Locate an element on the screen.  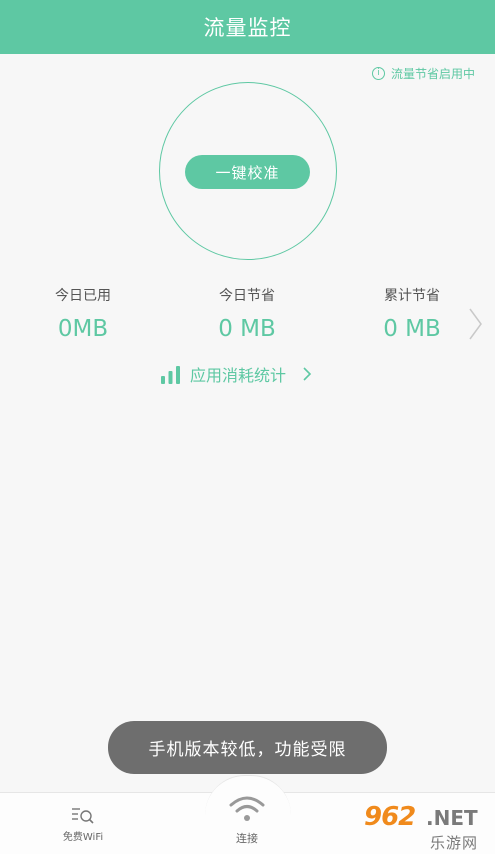
saver-status: i 流量节省启用中 is located at coordinates (423, 73).